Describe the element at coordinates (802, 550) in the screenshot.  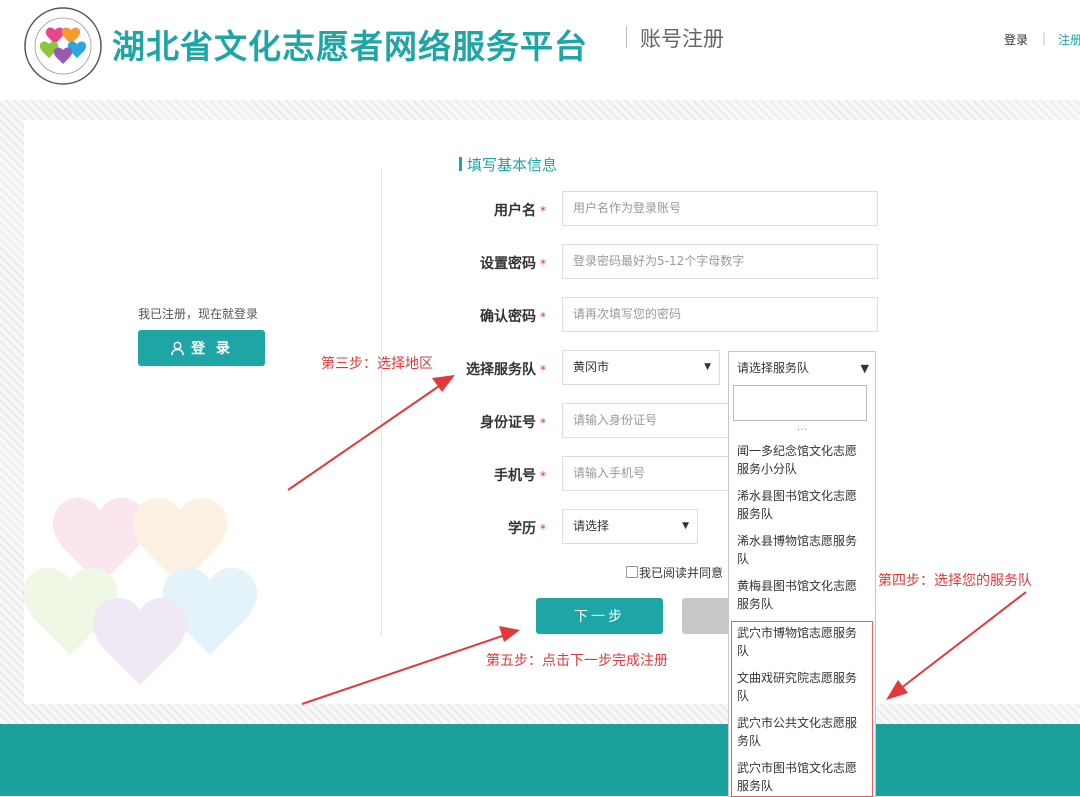
I see `team-option: 浠水县博物馆志愿服务队` at that location.